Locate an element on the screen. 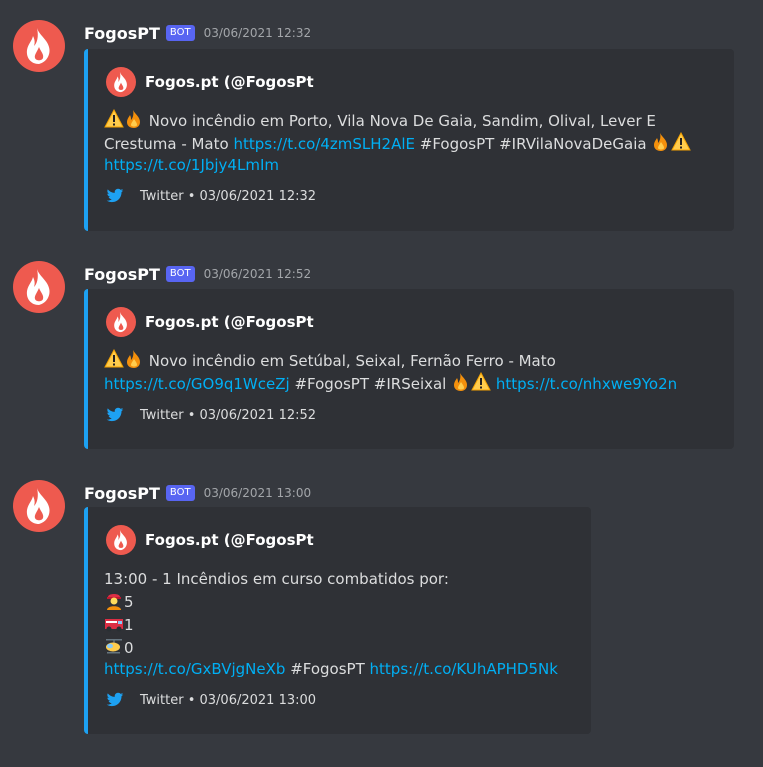 The height and width of the screenshot is (767, 763). hashtags: #FogosPT is located at coordinates (327, 669).